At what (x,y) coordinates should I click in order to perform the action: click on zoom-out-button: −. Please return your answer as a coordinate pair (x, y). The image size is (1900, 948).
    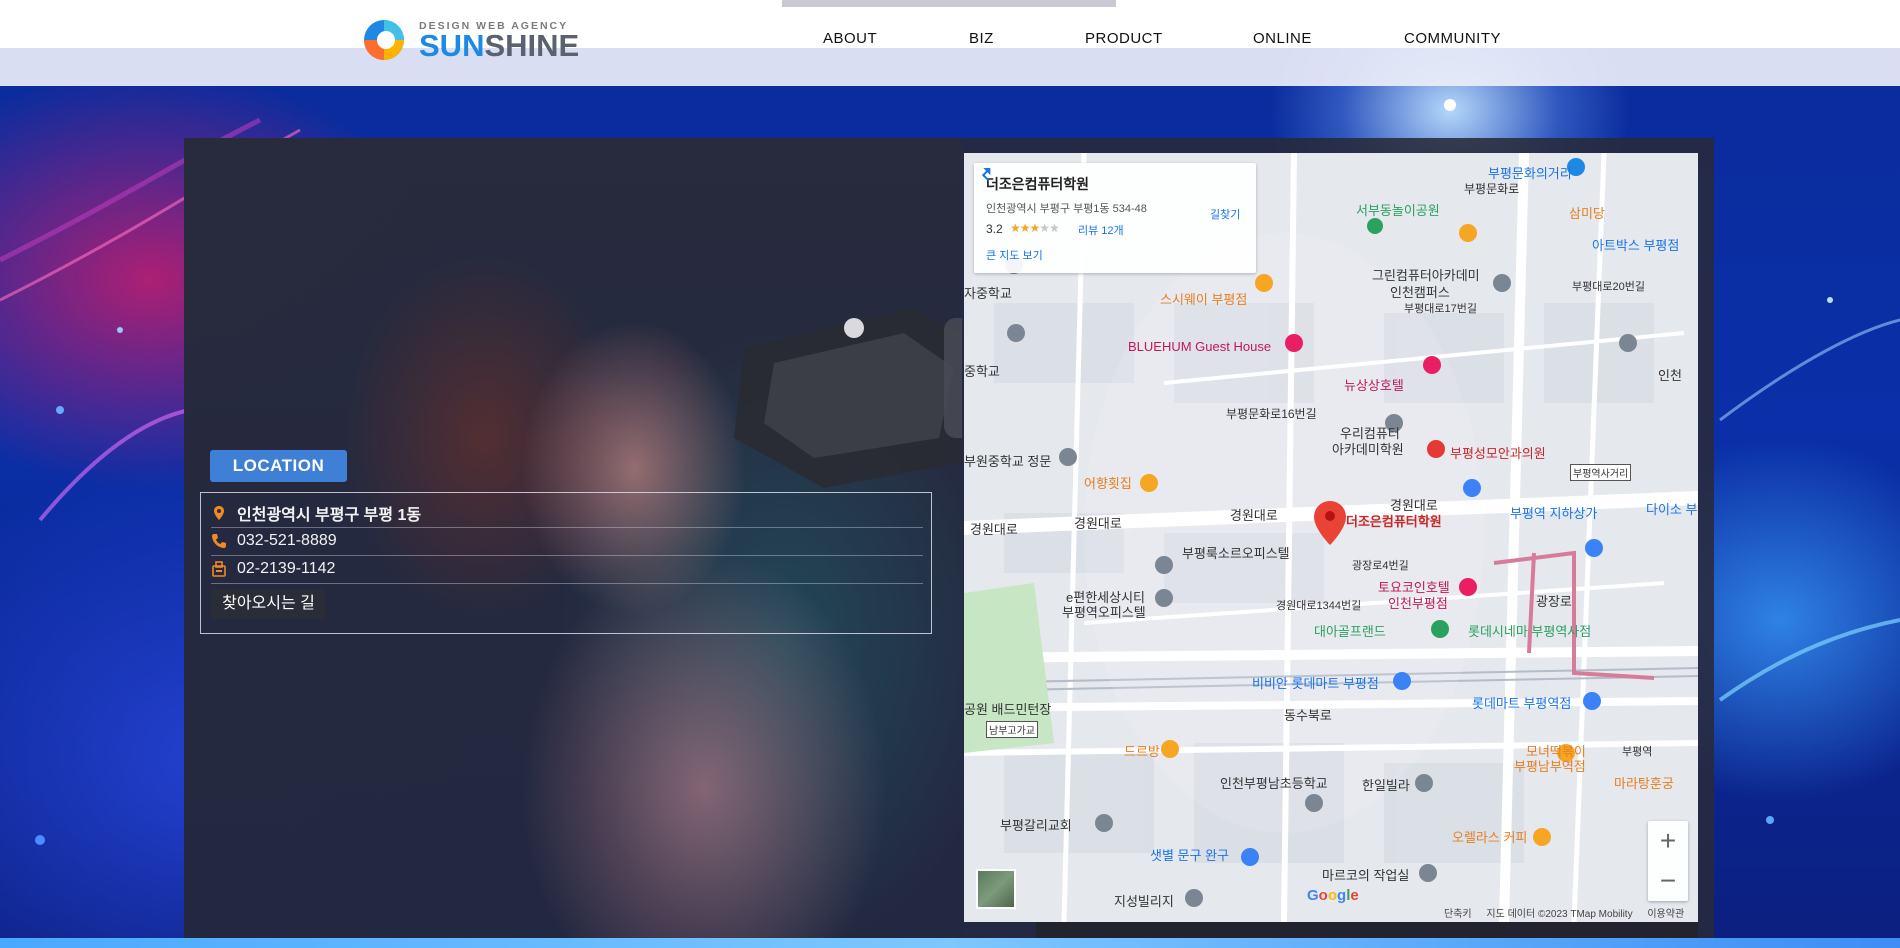
    Looking at the image, I should click on (1668, 881).